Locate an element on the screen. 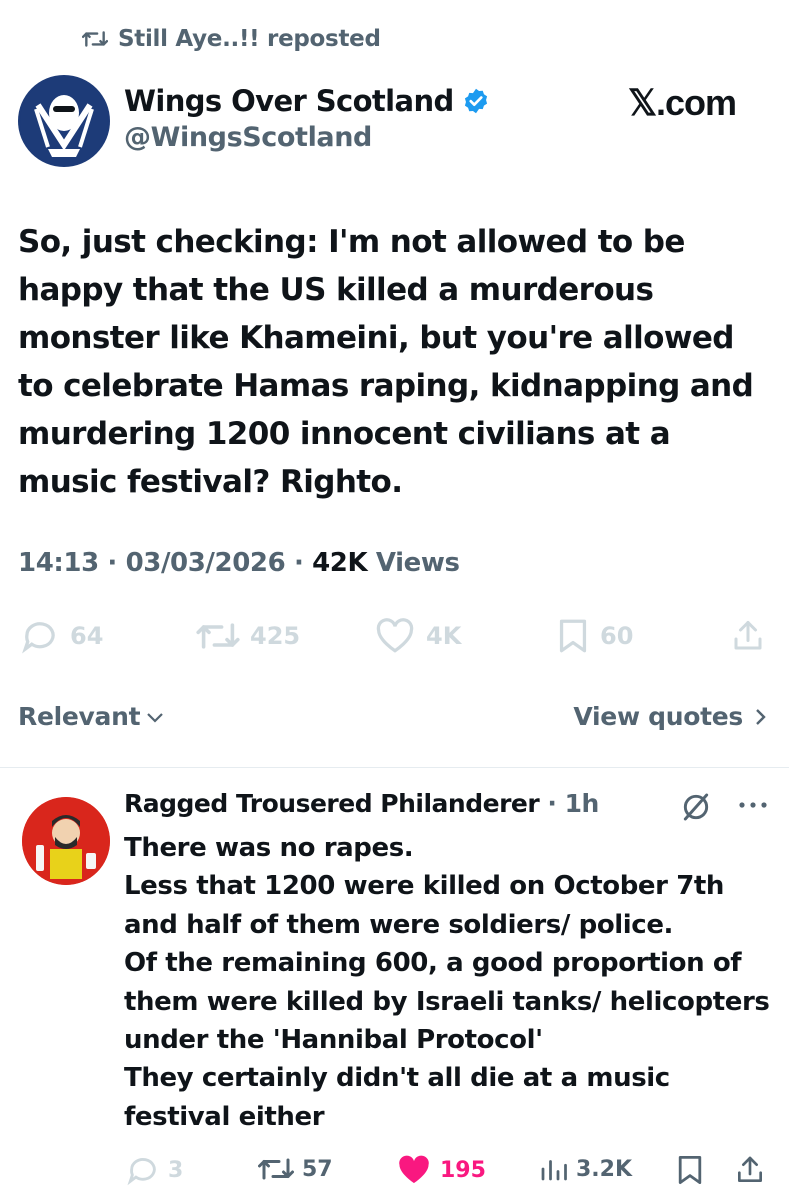 Image resolution: width=789 pixels, height=1200 pixels. reply-views-button: 3.2K is located at coordinates (585, 1169).